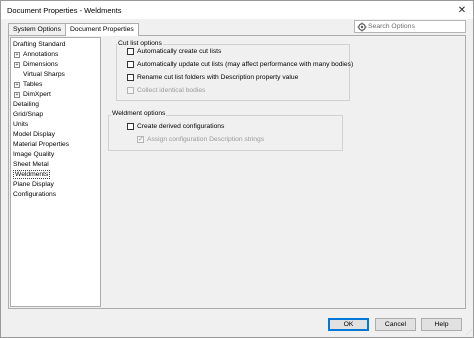  Describe the element at coordinates (33, 184) in the screenshot. I see `tree-item-plane-display: Plane Display` at that location.